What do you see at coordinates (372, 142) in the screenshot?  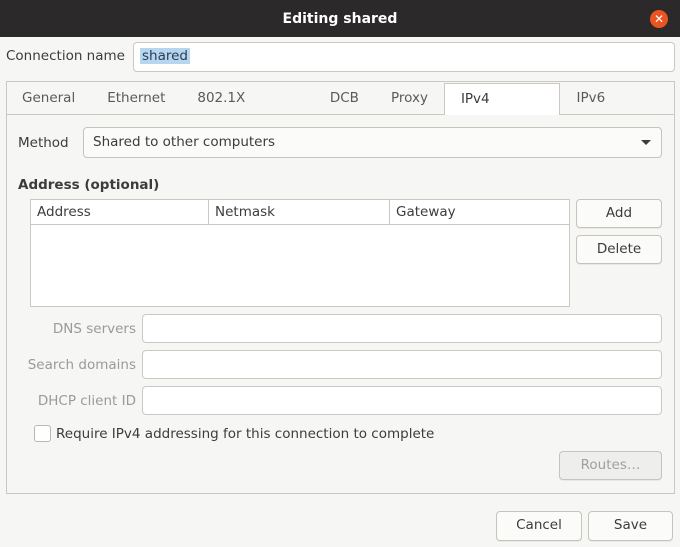 I see `method-dropdown: Shared to other computers` at bounding box center [372, 142].